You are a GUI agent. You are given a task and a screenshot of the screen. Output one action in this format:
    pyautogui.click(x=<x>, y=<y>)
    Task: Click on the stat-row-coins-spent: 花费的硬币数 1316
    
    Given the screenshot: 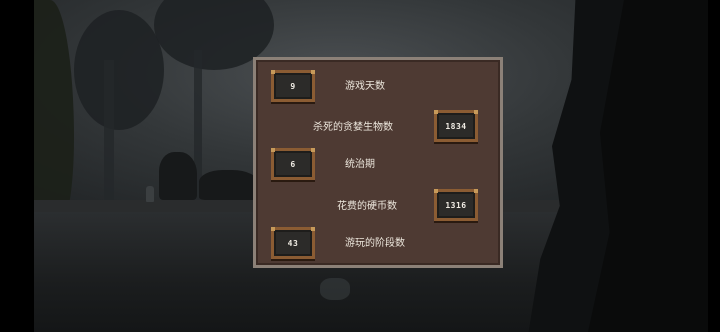 What is the action you would take?
    pyautogui.click(x=381, y=208)
    